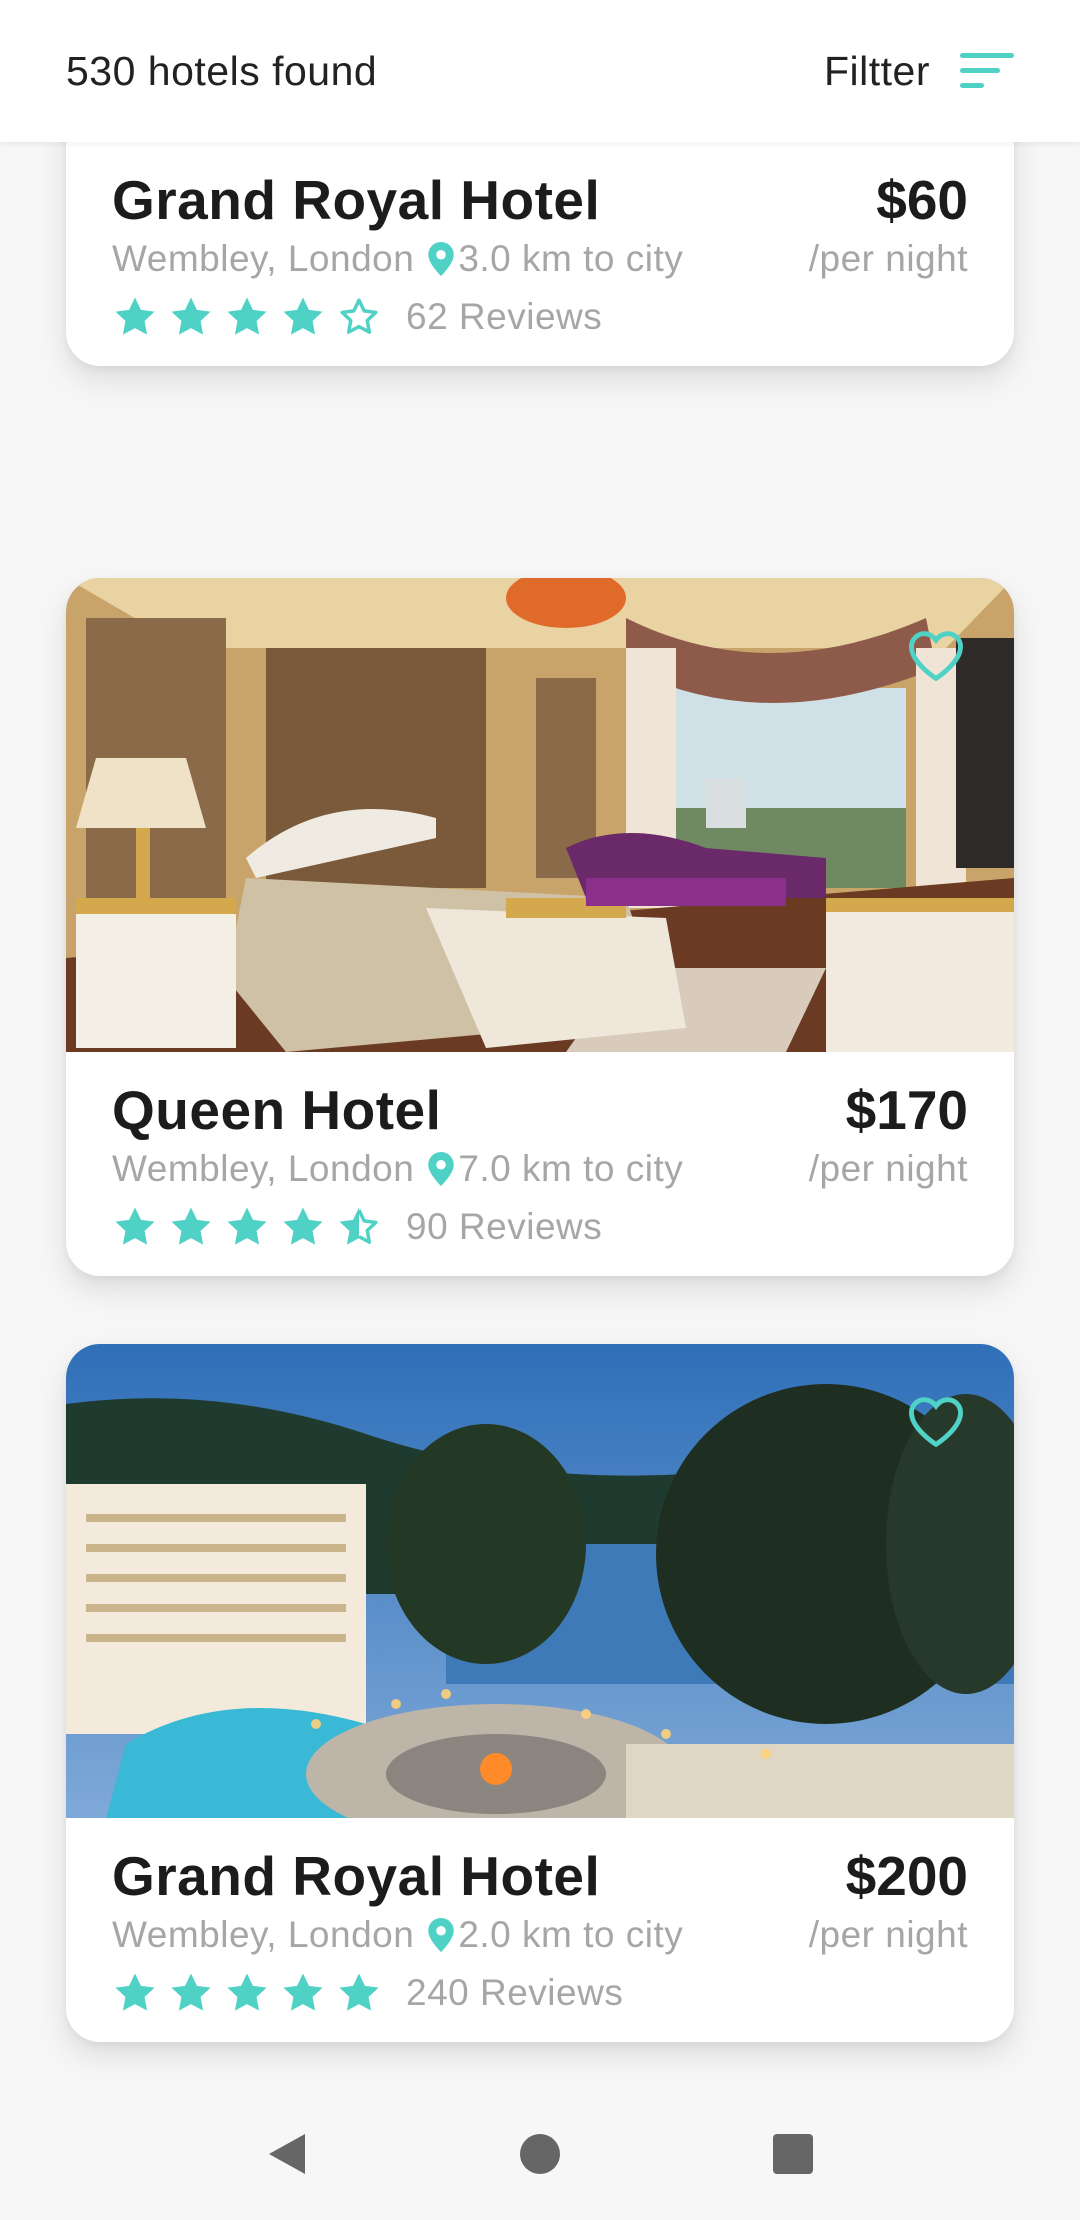  Describe the element at coordinates (222, 70) in the screenshot. I see `results-count: 530 hotels found` at that location.